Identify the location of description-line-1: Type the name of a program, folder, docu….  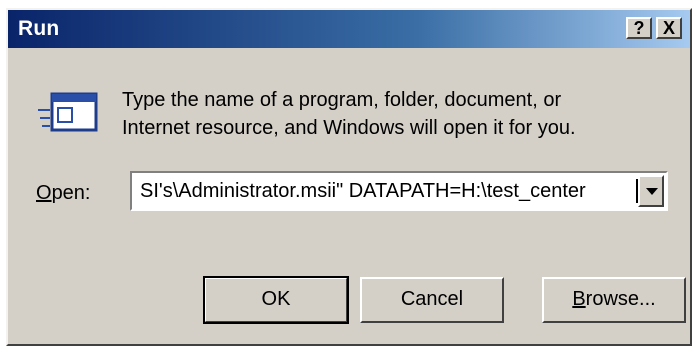
(342, 100).